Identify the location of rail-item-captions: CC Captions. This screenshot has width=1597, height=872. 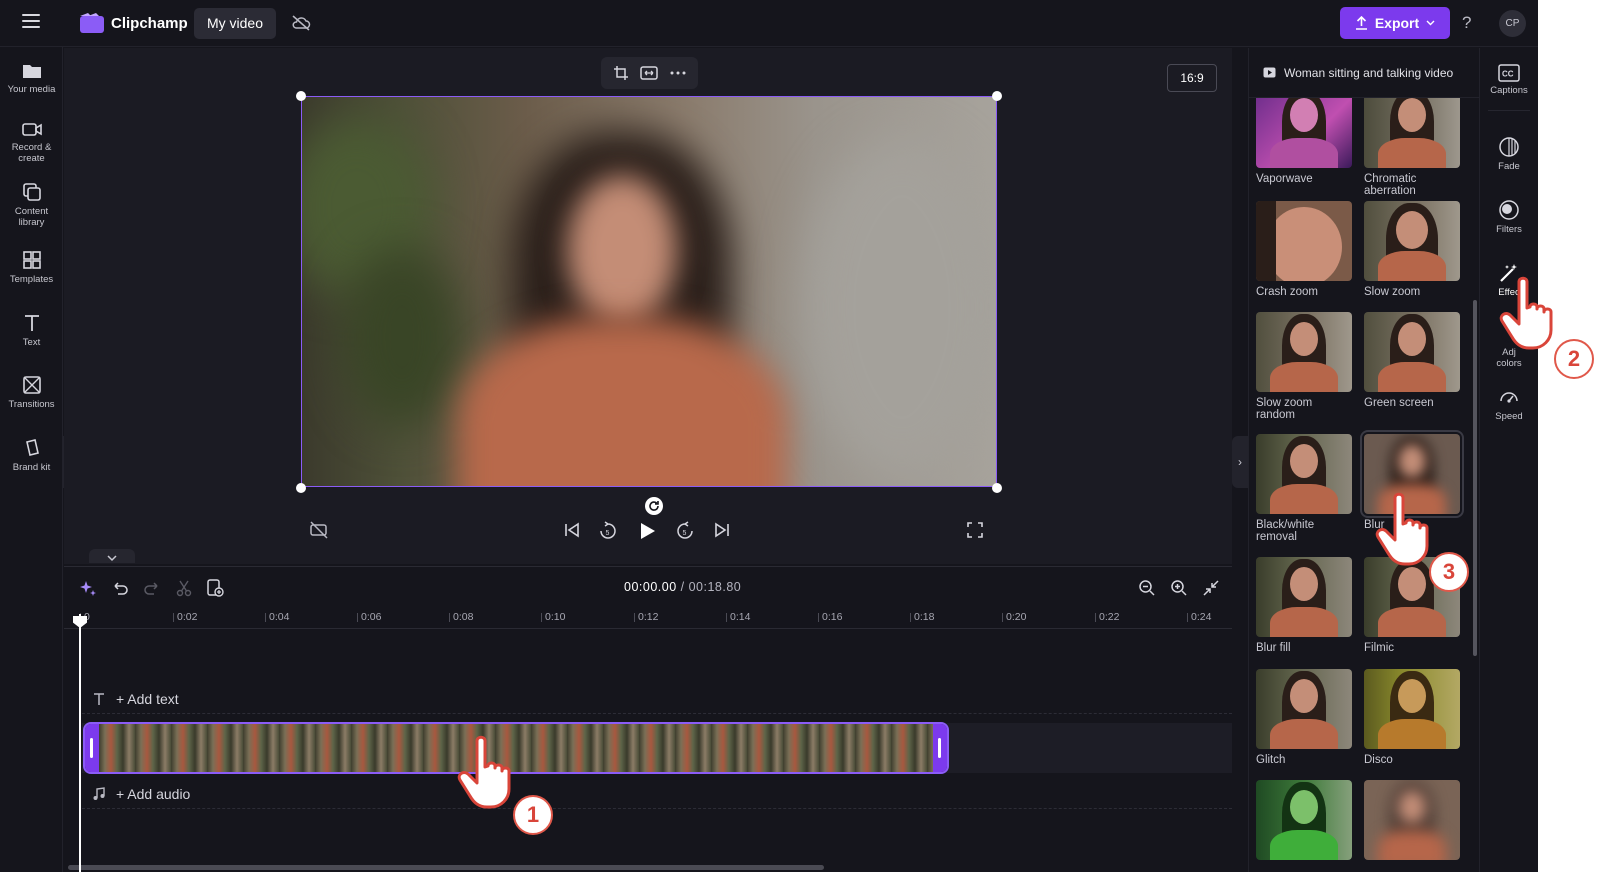
(1509, 80).